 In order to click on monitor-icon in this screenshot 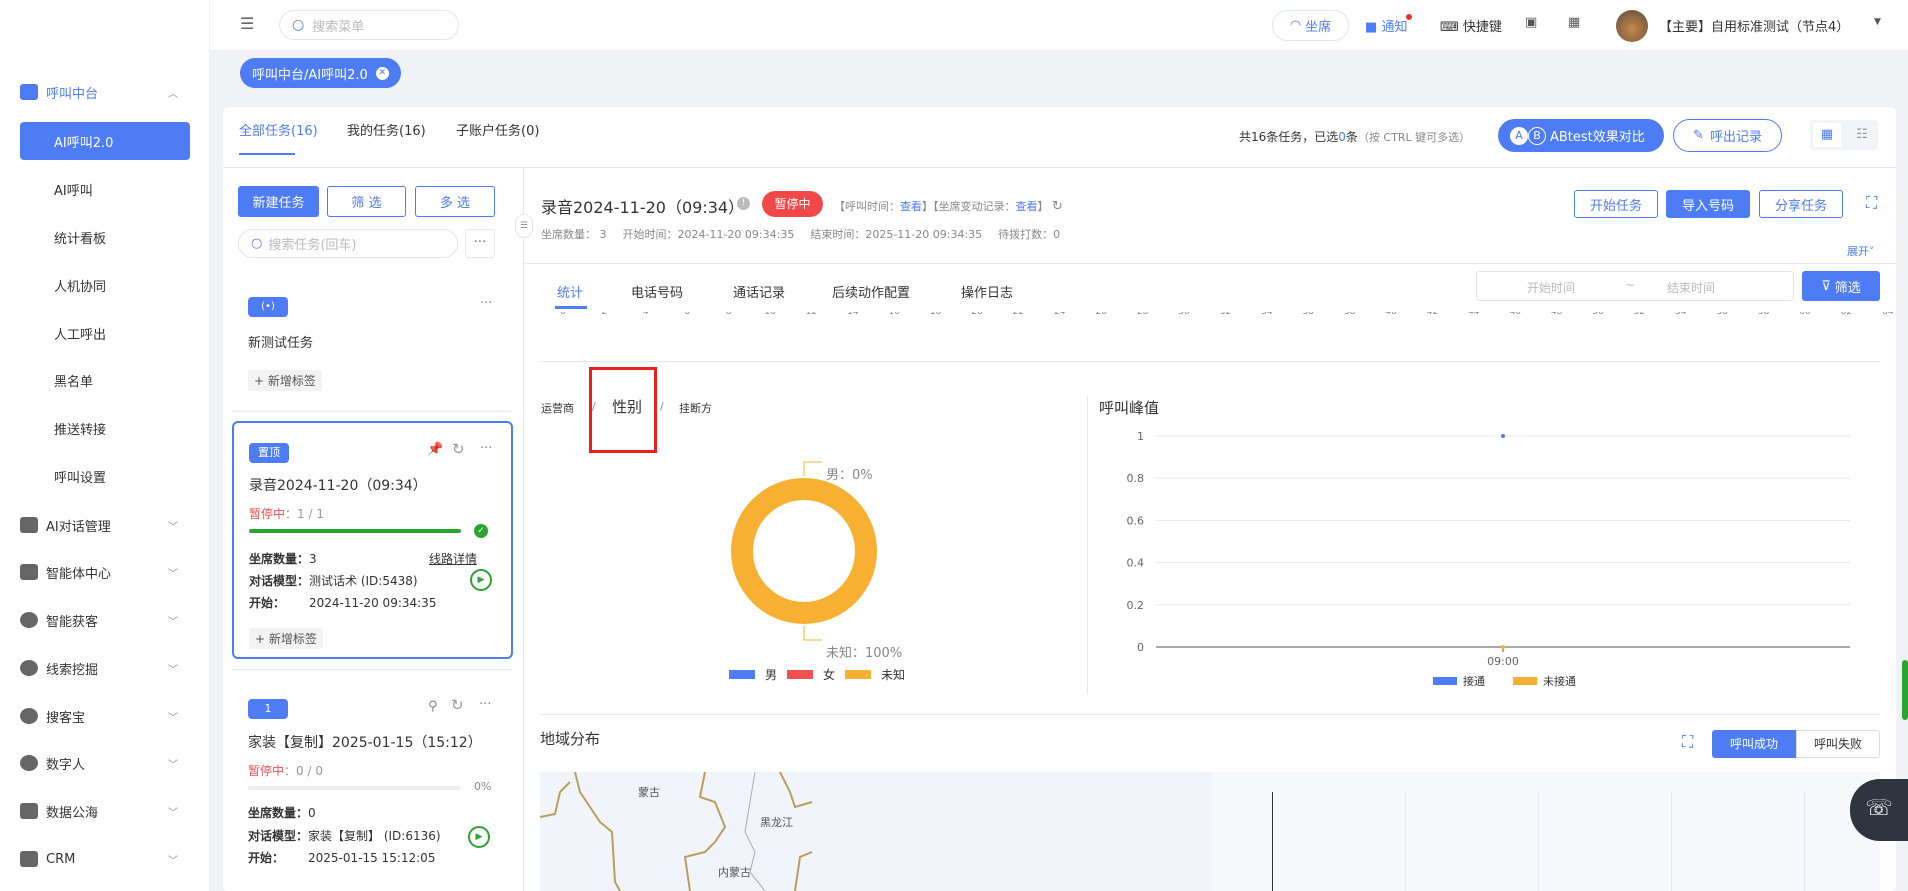, I will do `click(29, 92)`.